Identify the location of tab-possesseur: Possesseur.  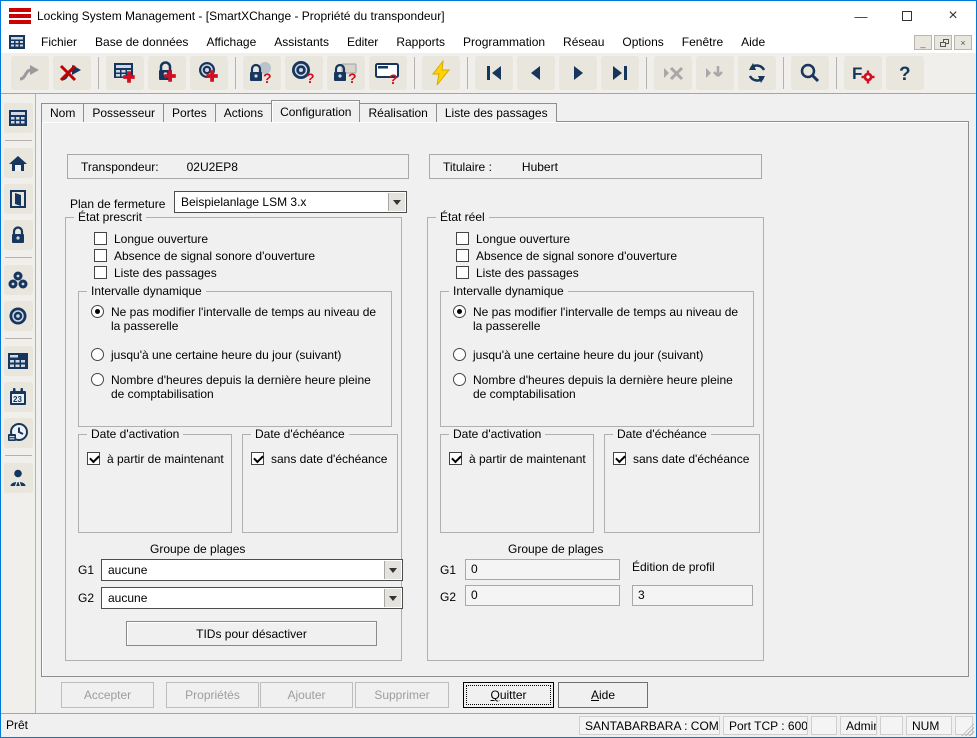
(124, 112).